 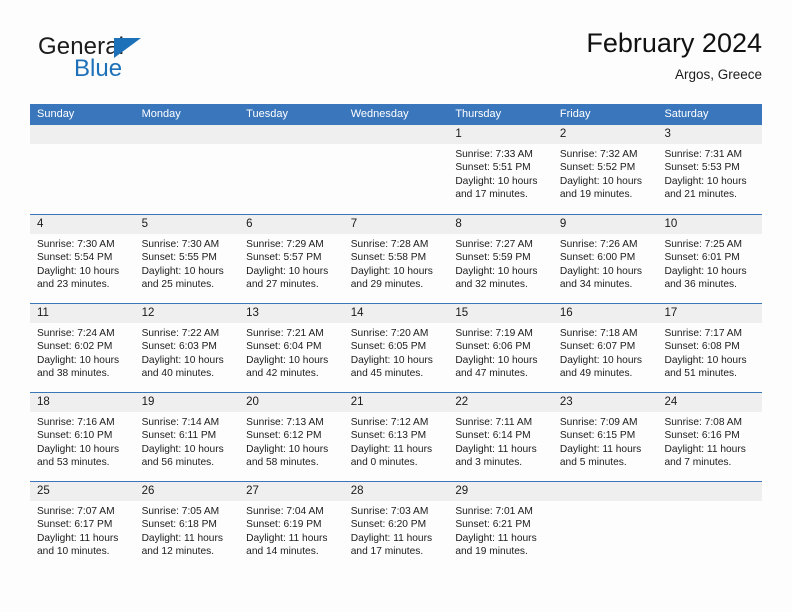 I want to click on brand-name-blue: Blue, so click(x=98, y=68).